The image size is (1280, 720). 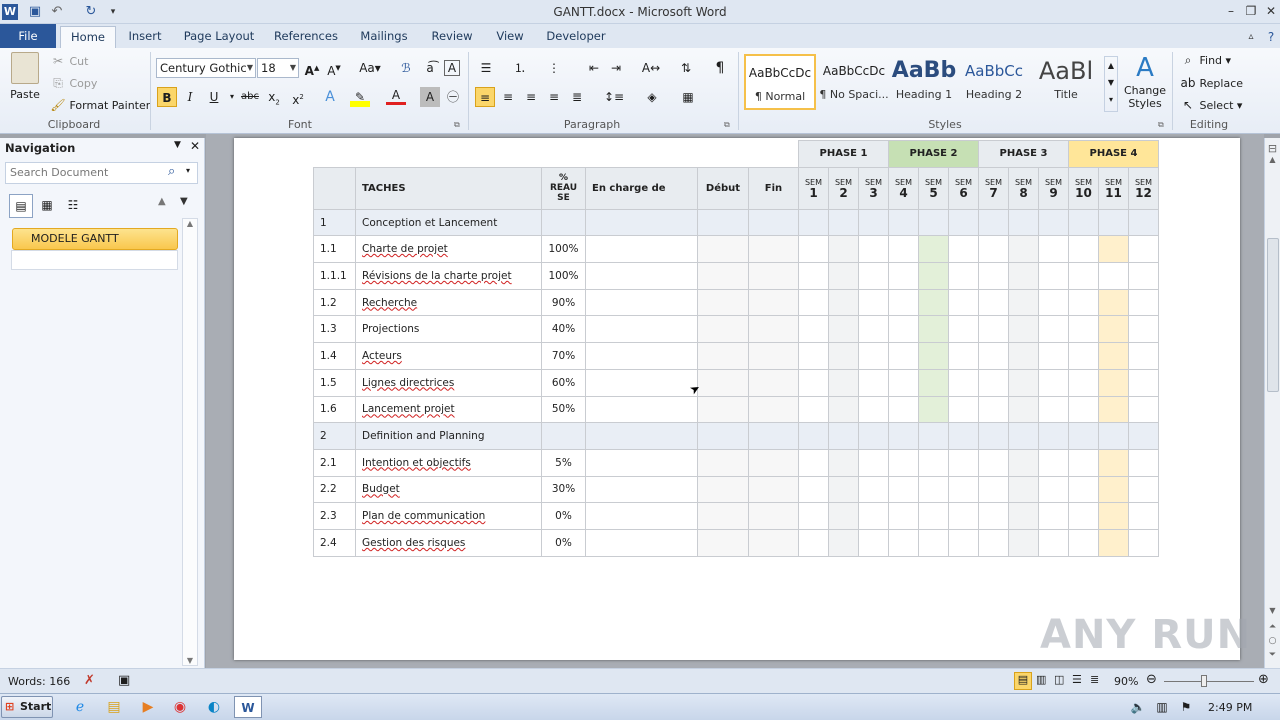 I want to click on cut-button: ✂ Cut, so click(x=69, y=61).